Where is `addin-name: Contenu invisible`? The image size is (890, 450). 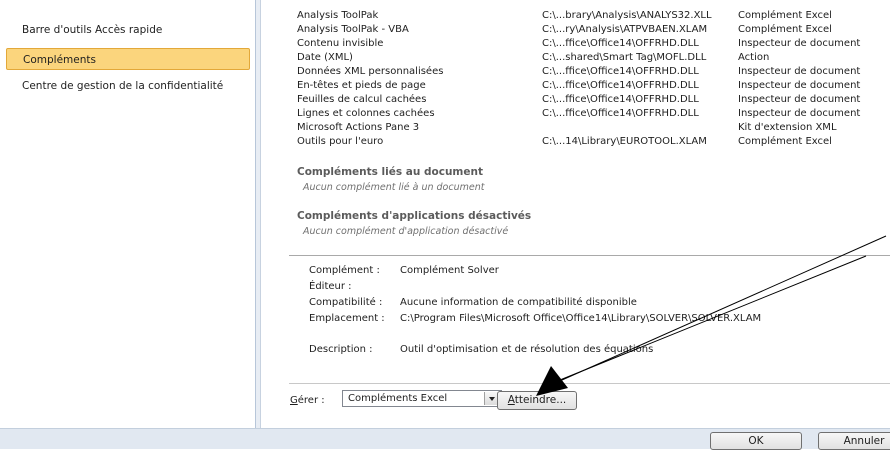 addin-name: Contenu invisible is located at coordinates (340, 43).